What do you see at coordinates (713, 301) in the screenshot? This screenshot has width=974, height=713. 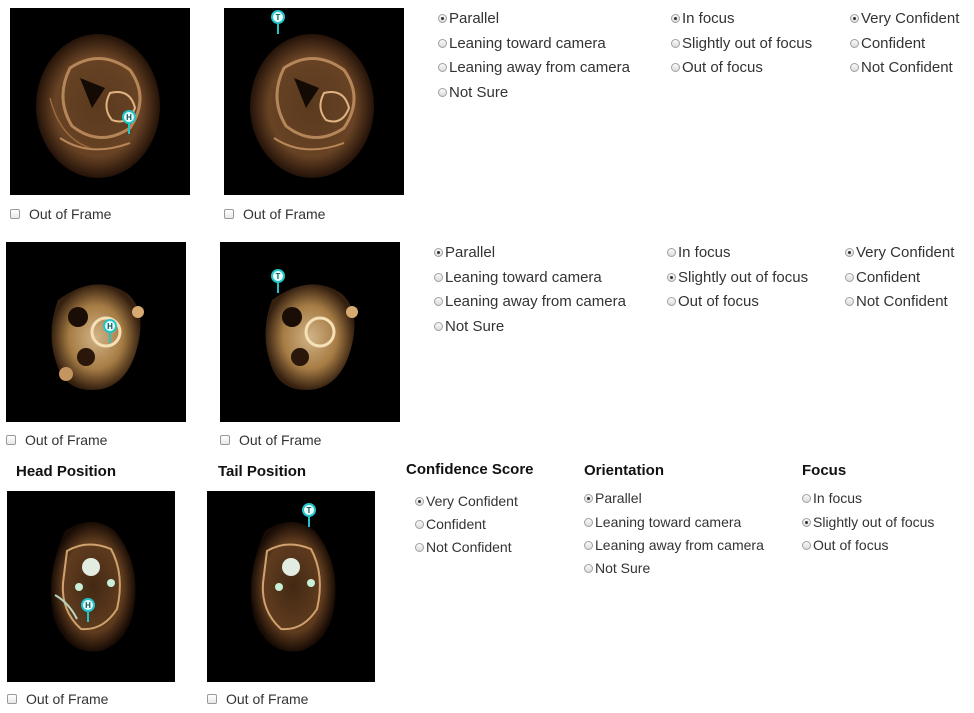 I see `row2-focus-option: Out of focus` at bounding box center [713, 301].